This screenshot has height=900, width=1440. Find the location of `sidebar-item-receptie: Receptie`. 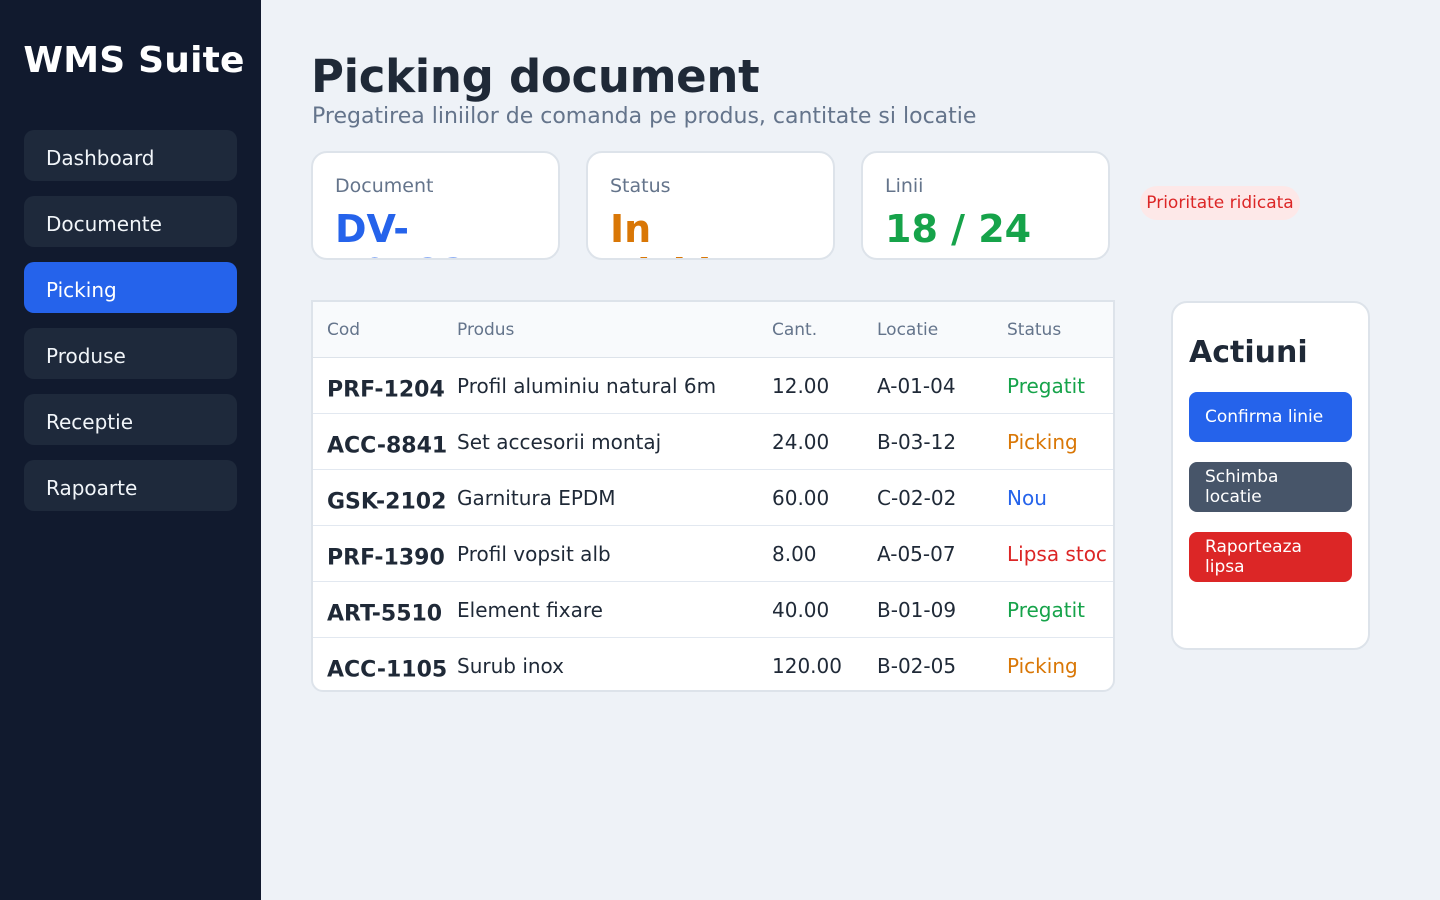

sidebar-item-receptie: Receptie is located at coordinates (130, 419).